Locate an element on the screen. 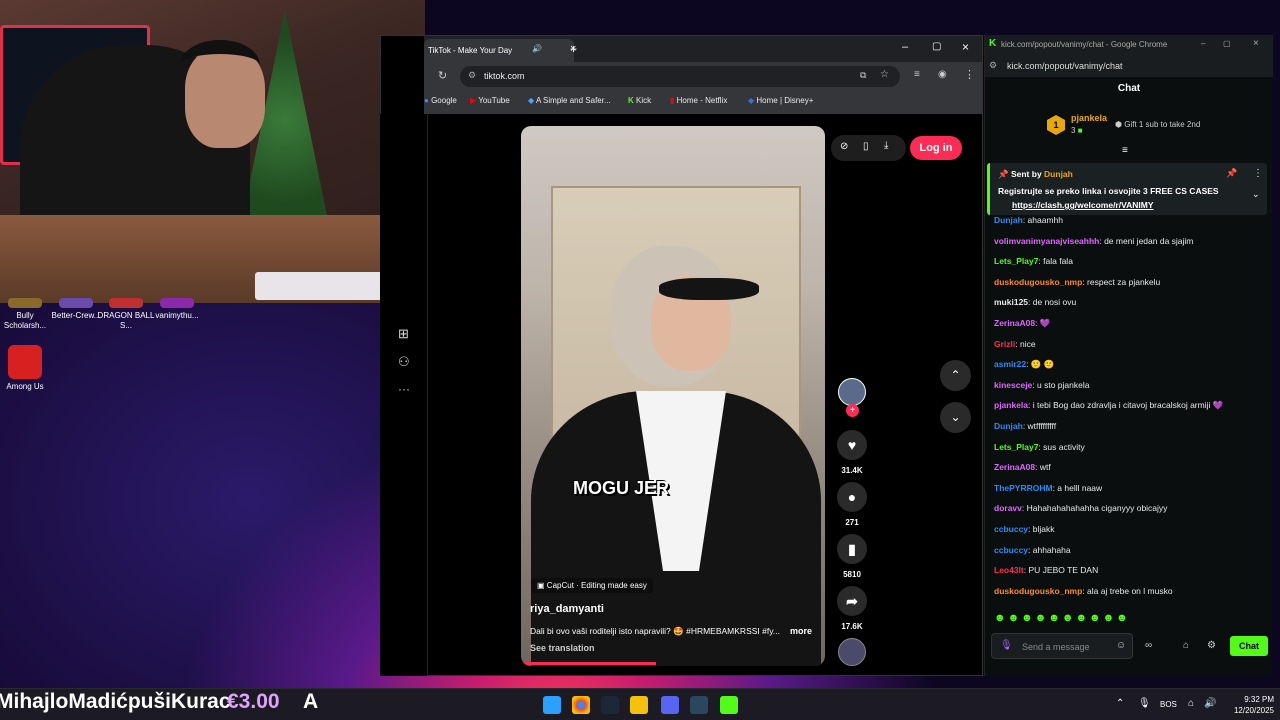  address-bar: ⚙ tiktok.com ⧉ ☆ is located at coordinates (680, 76).